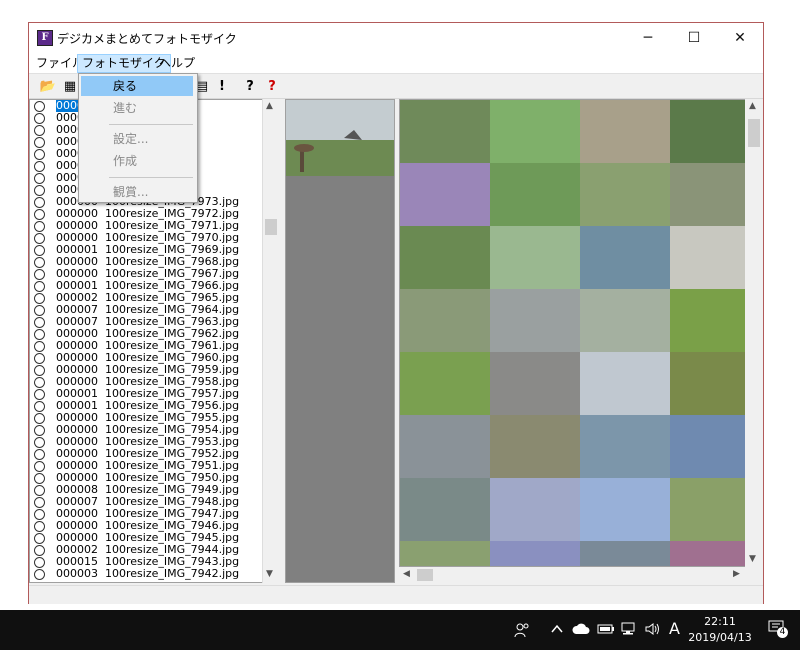 This screenshot has height=650, width=800. I want to click on network-icon, so click(628, 631).